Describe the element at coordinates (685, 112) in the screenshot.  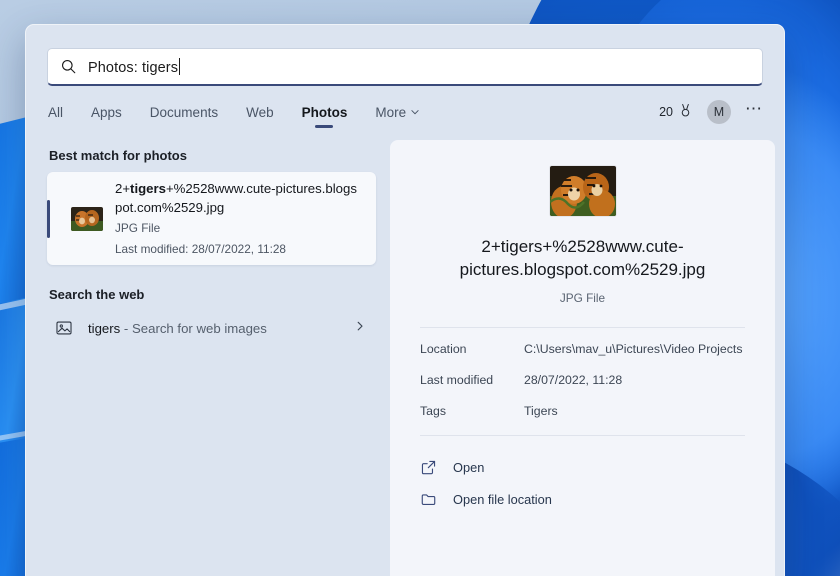
I see `medal-icon` at that location.